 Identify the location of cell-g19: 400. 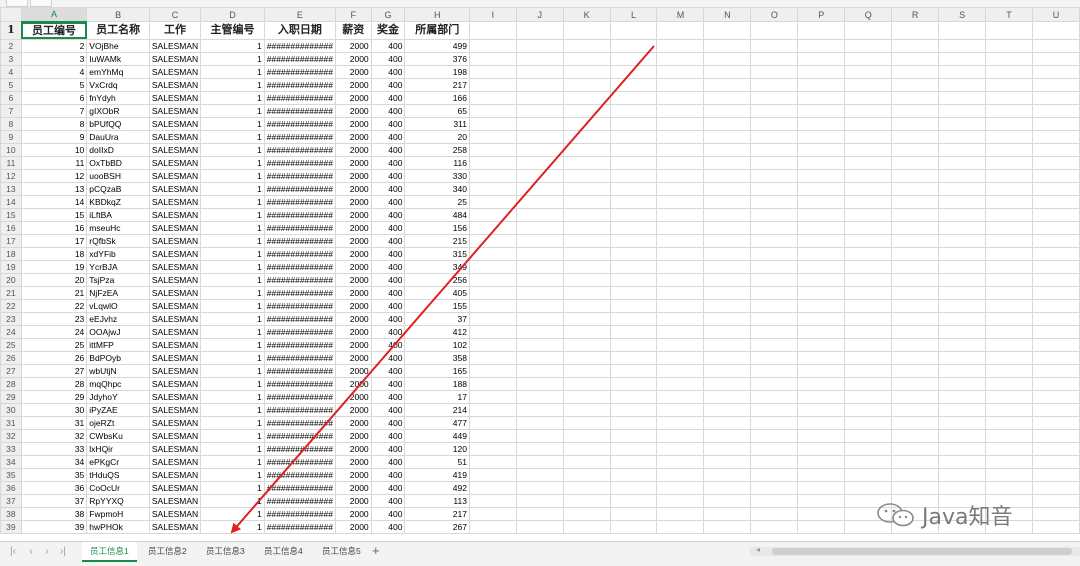
(388, 266).